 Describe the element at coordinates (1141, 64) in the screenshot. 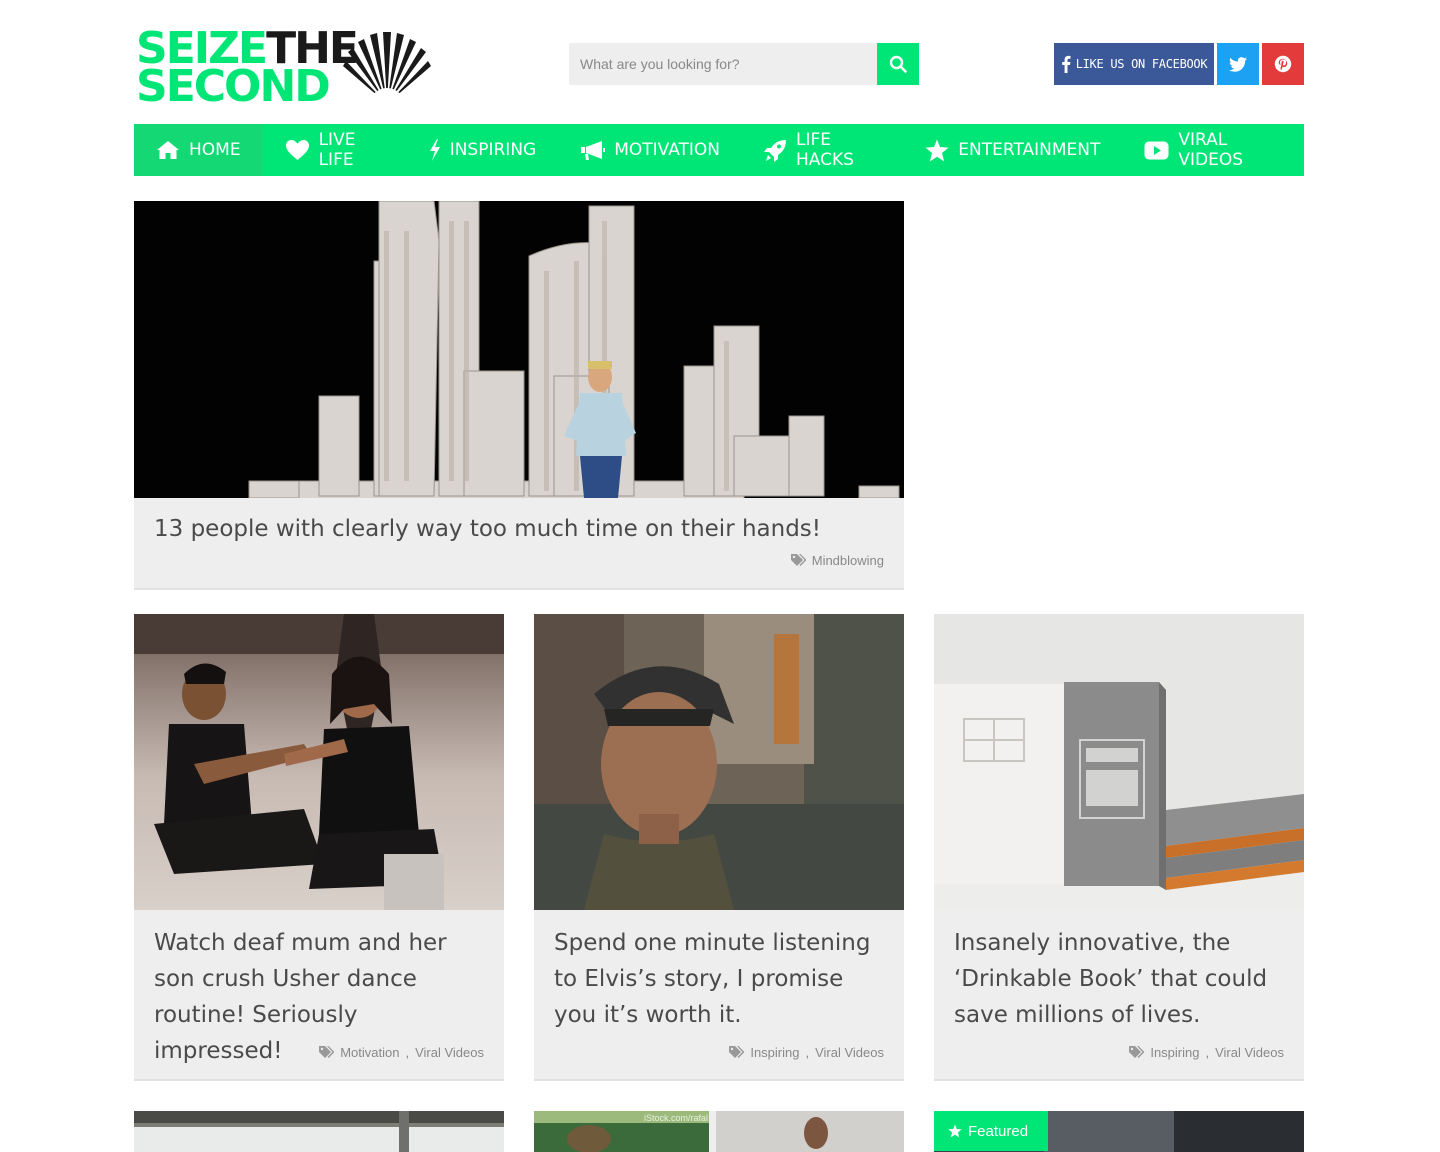

I see `facebook-like-label: LIKE US ON FACEBOOK` at that location.